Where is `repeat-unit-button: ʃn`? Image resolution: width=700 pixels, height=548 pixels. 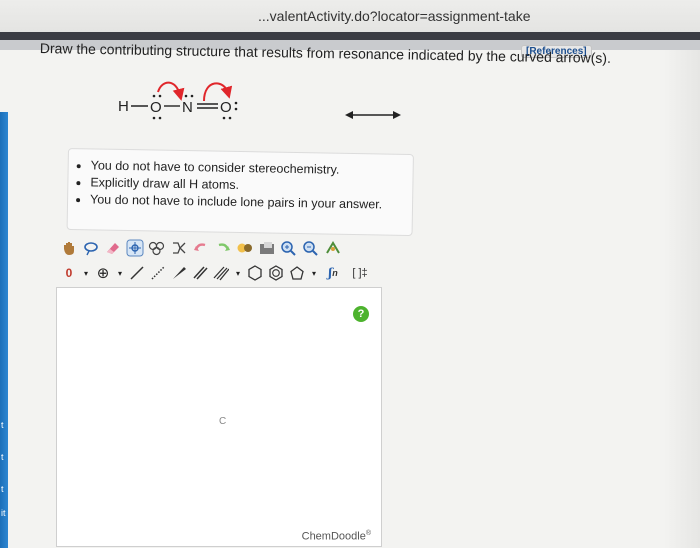 repeat-unit-button: ʃn is located at coordinates (333, 273).